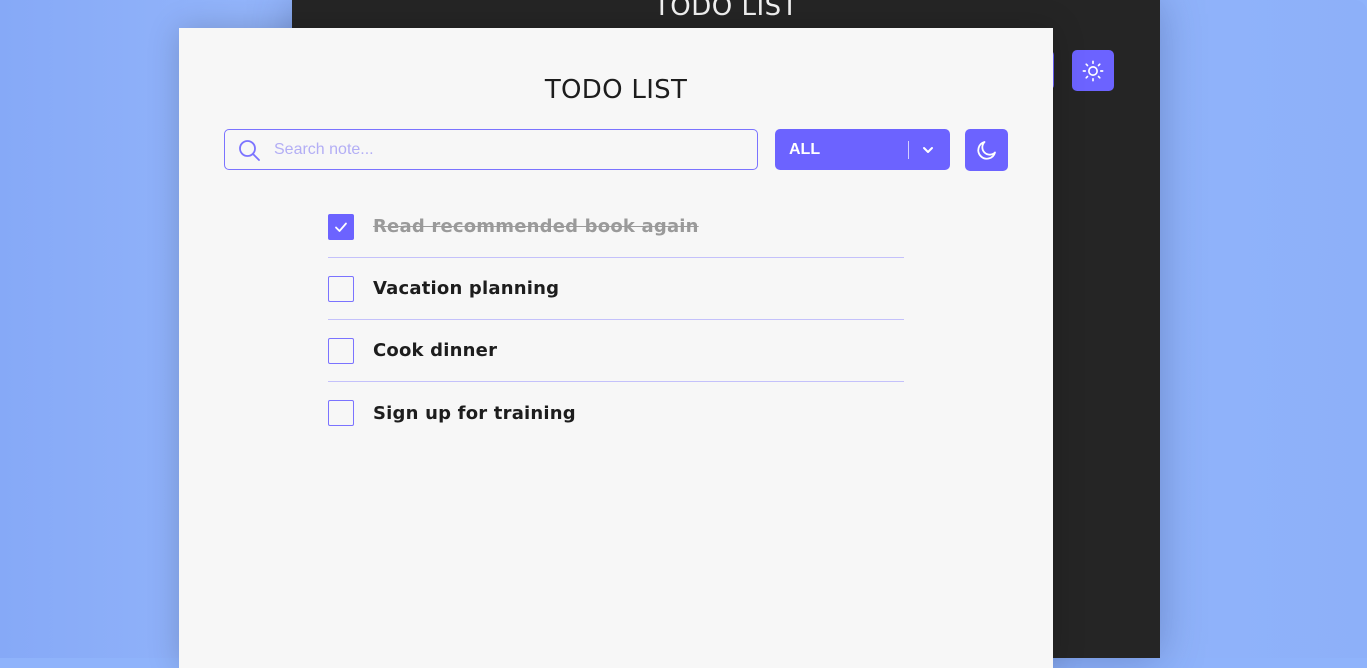  I want to click on todo-label: Read recommended book again, so click(536, 226).